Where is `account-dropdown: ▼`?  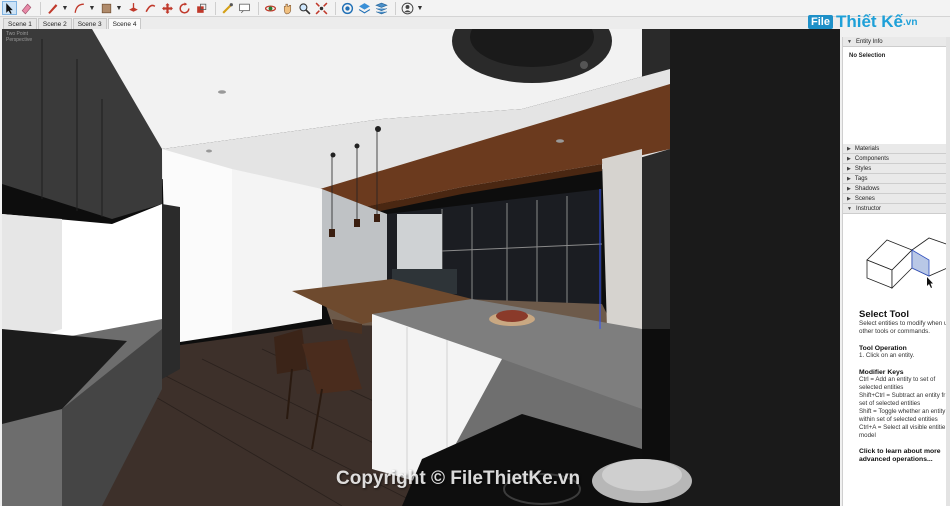
account-dropdown: ▼ is located at coordinates (420, 8).